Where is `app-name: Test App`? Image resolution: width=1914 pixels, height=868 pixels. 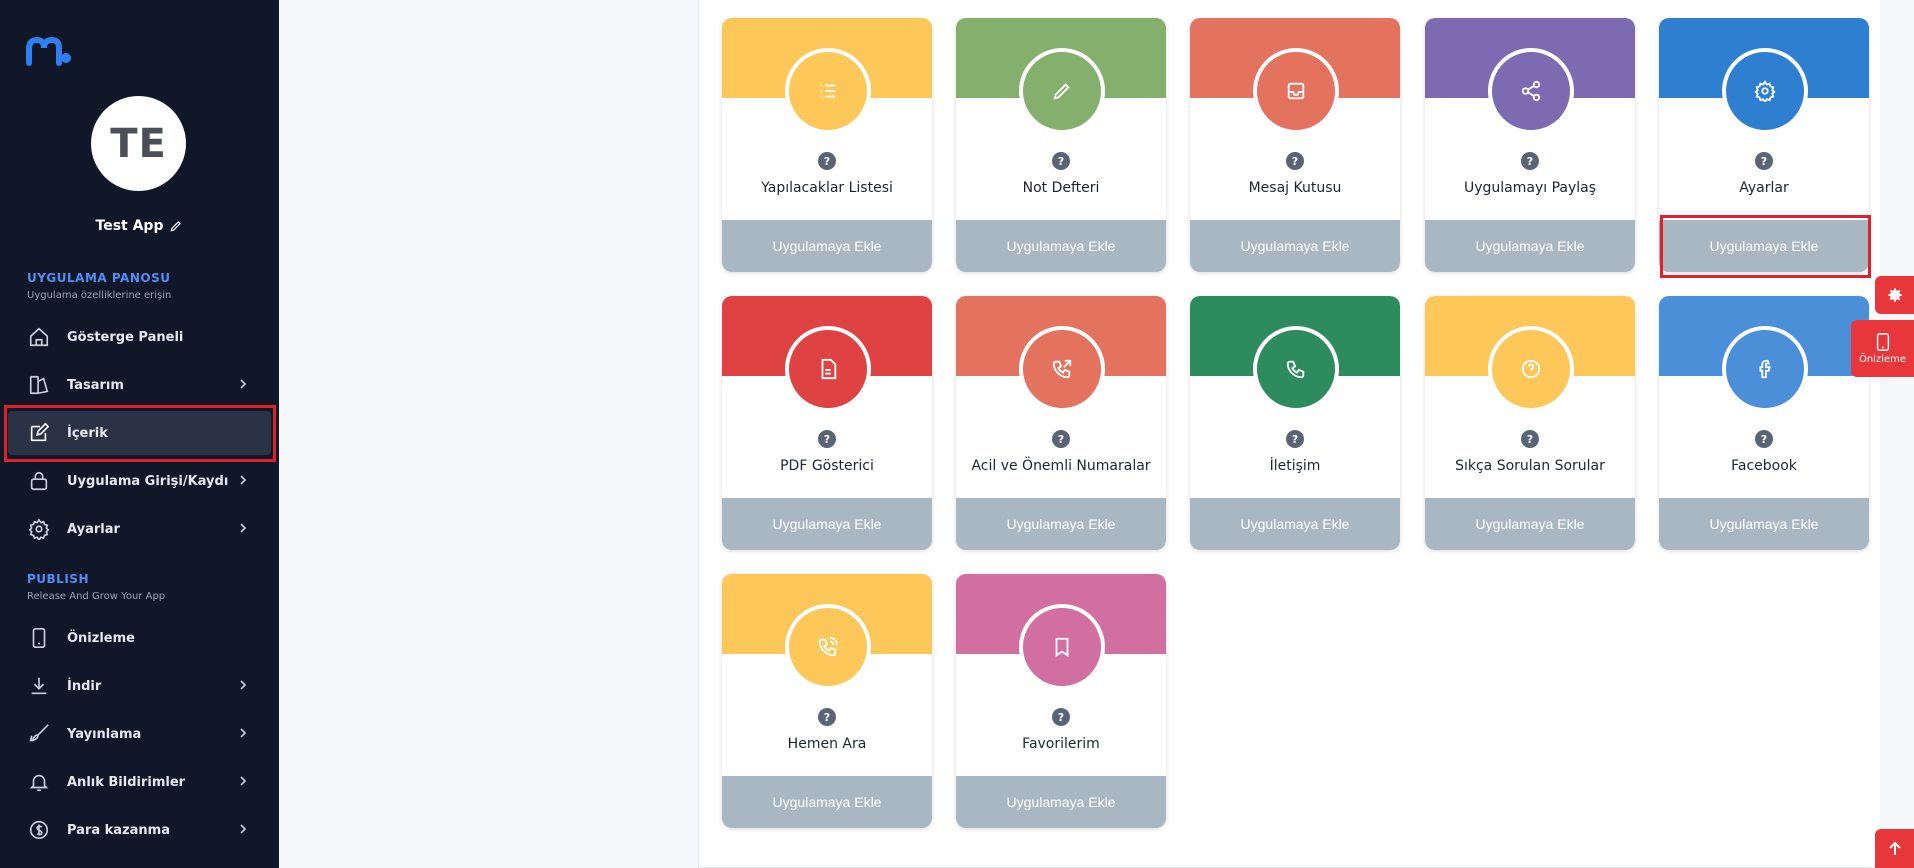
app-name: Test App is located at coordinates (139, 226).